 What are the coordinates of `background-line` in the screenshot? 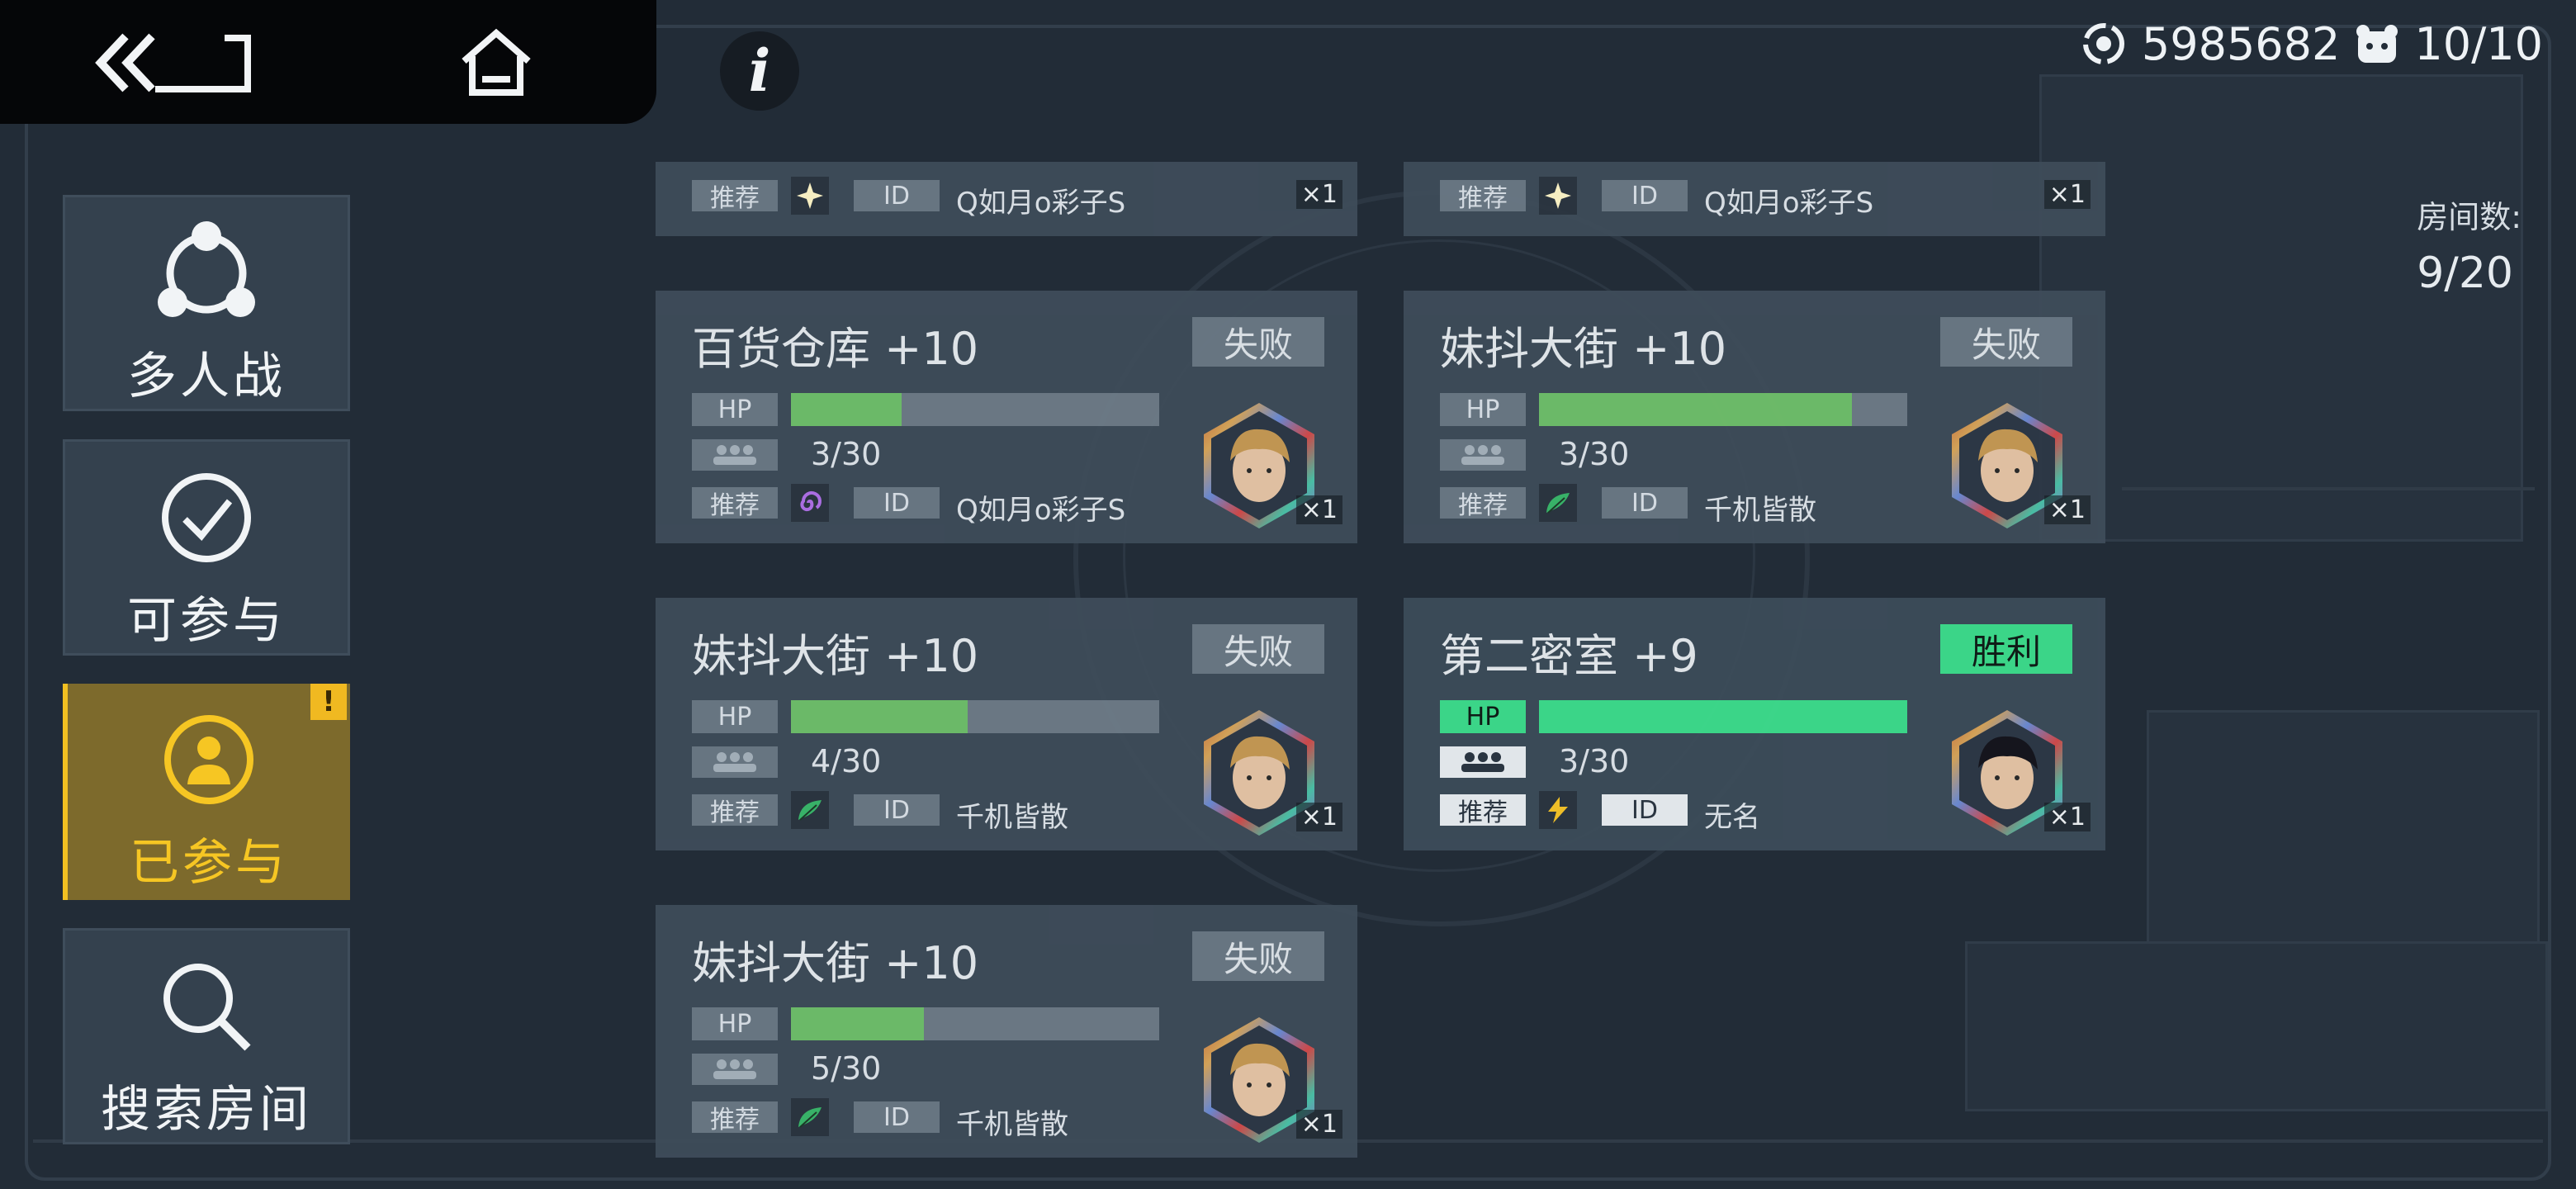 It's located at (2328, 488).